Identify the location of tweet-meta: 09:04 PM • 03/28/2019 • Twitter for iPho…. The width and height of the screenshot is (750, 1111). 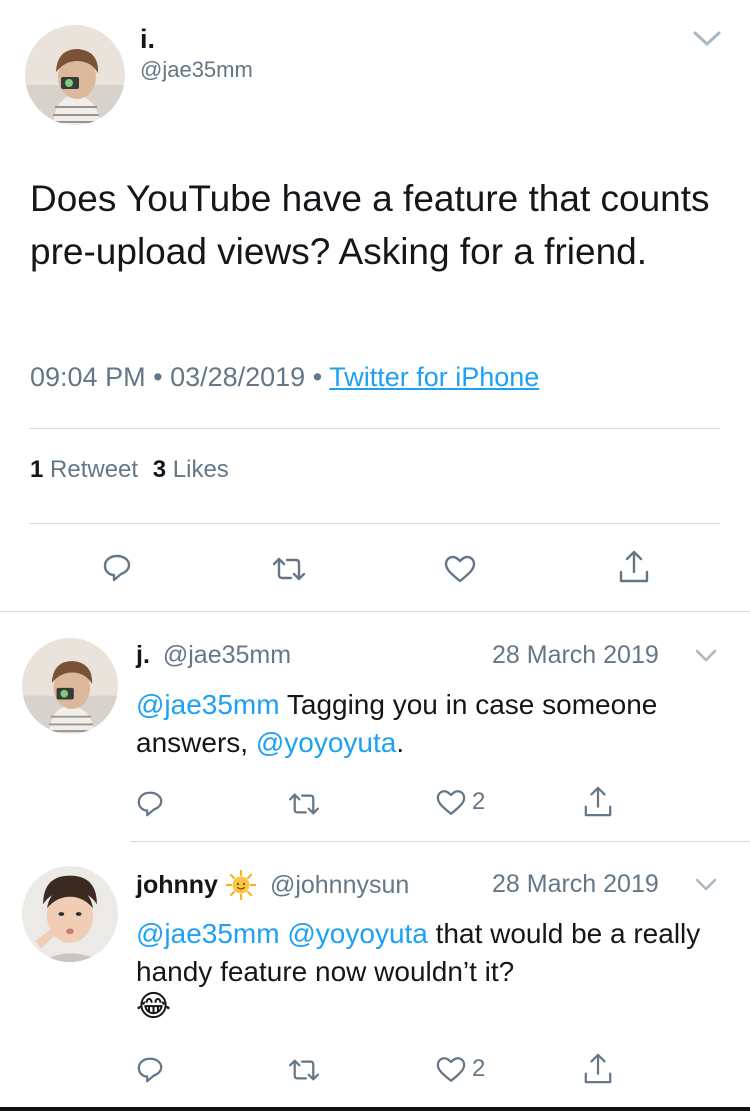
(284, 377).